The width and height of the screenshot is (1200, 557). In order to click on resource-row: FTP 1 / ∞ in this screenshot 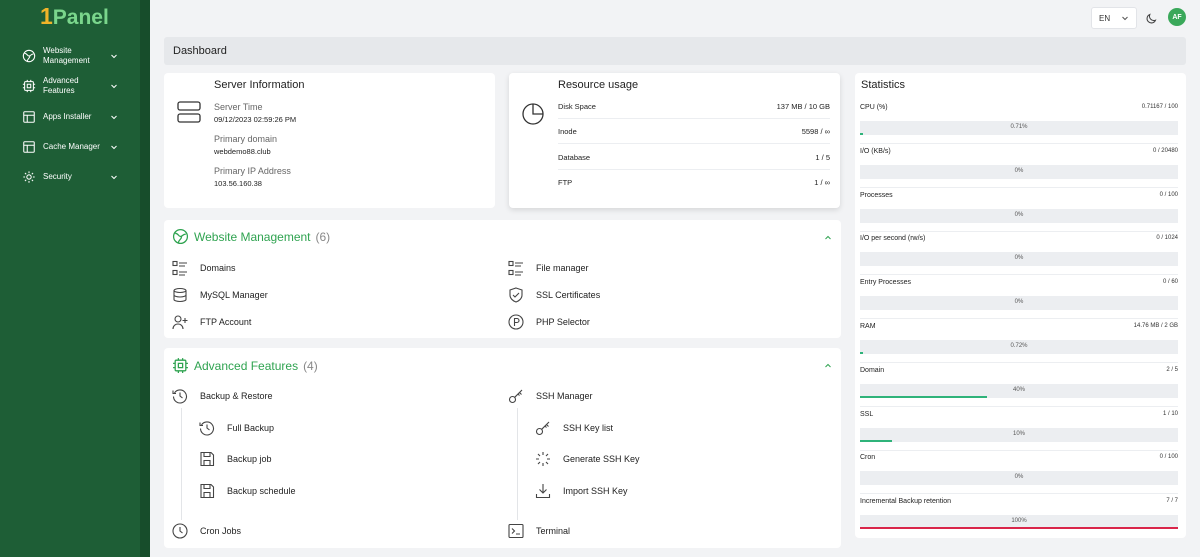, I will do `click(694, 182)`.